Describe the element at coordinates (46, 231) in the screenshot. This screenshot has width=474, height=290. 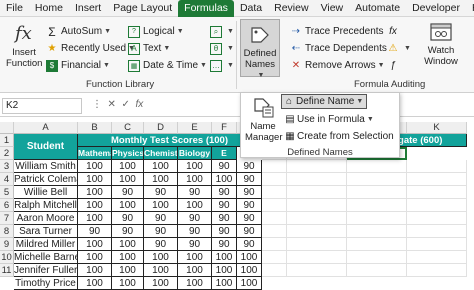
I see `student-name-cell: Sara Turner` at that location.